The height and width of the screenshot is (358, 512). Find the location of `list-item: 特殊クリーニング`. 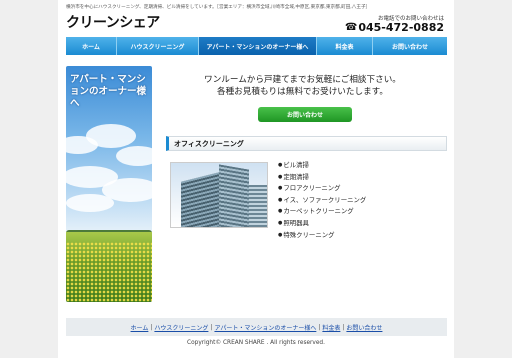

list-item: 特殊クリーニング is located at coordinates (322, 236).